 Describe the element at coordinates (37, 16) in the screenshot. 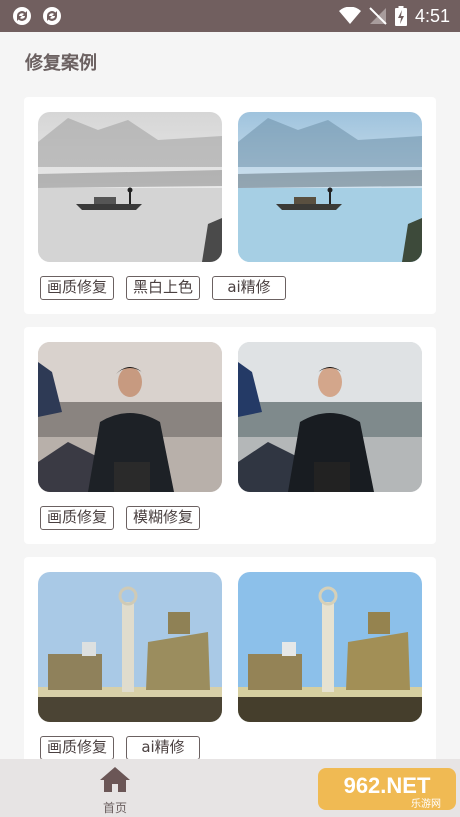

I see `notification-icons` at that location.